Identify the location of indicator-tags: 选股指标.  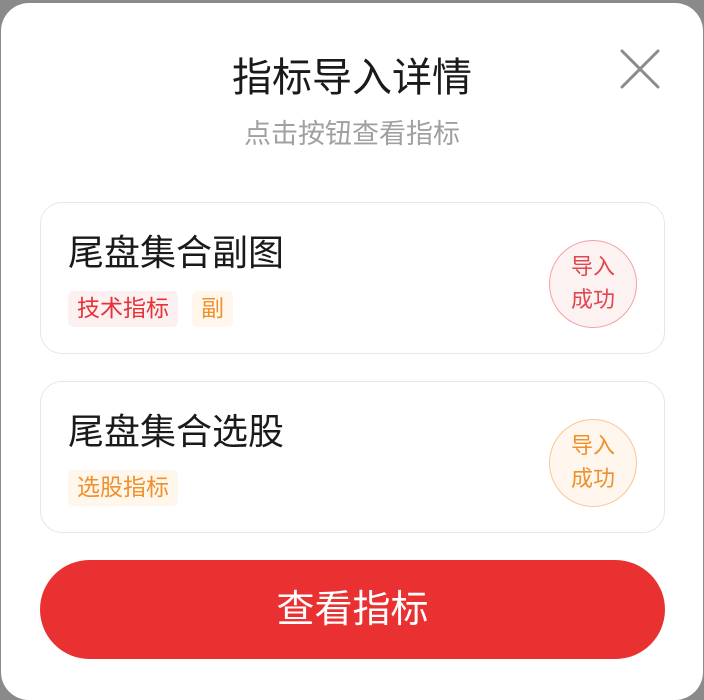
(123, 488).